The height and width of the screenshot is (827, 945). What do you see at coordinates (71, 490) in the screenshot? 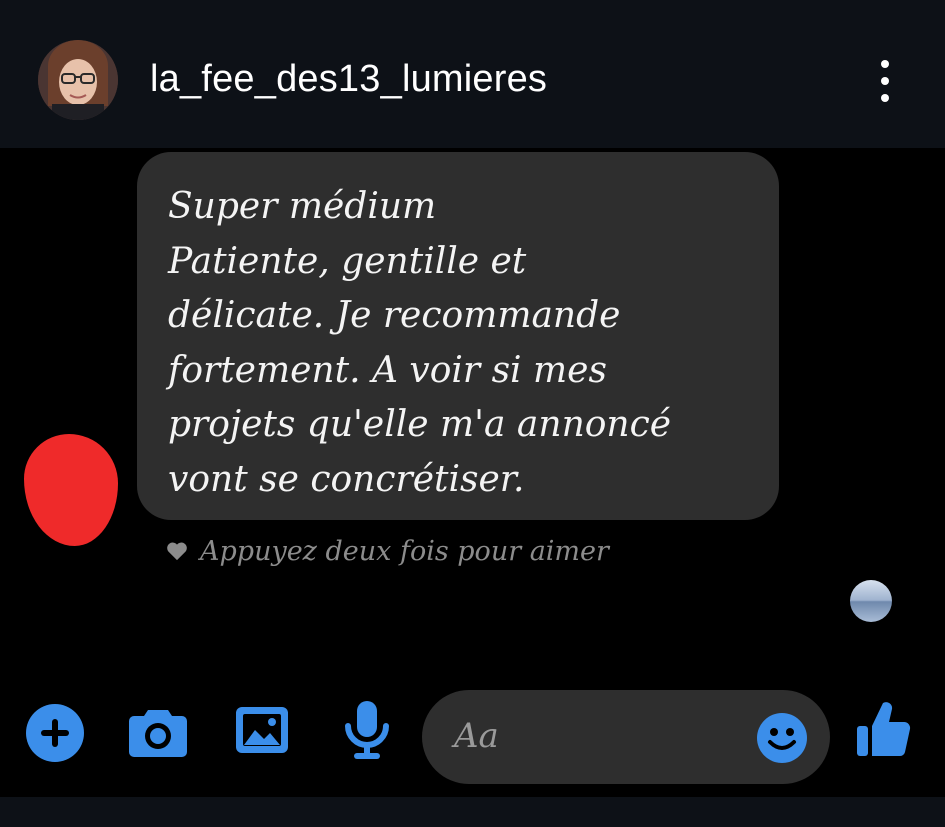
I see `redacted-sender-avatar` at bounding box center [71, 490].